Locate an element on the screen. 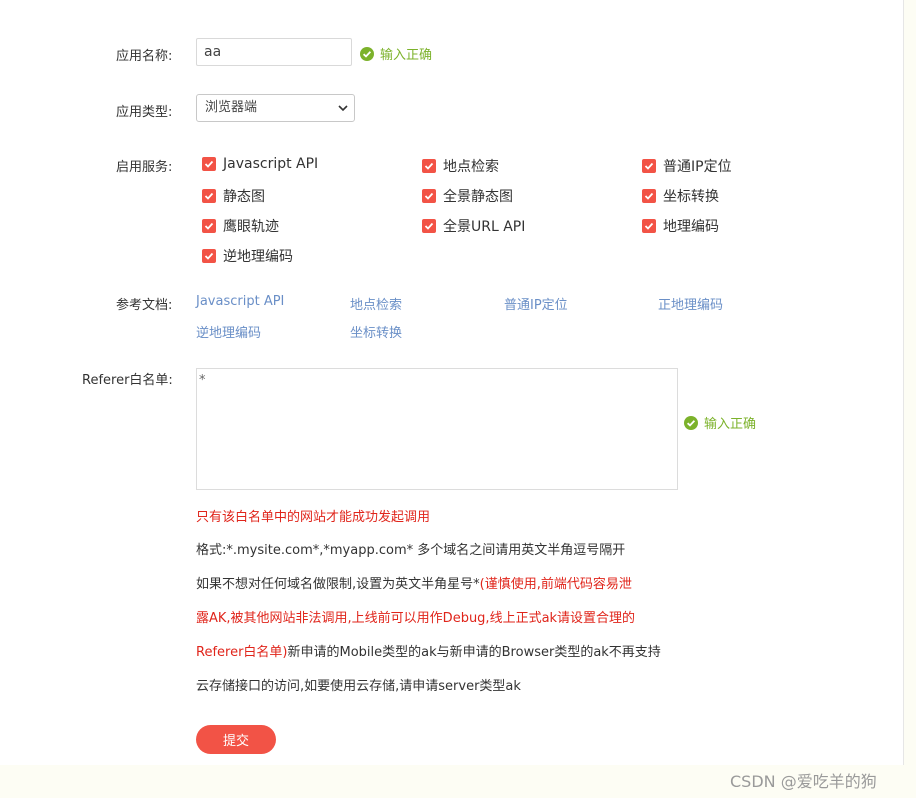 The height and width of the screenshot is (798, 916). service-checkbox: 地点检索 is located at coordinates (460, 166).